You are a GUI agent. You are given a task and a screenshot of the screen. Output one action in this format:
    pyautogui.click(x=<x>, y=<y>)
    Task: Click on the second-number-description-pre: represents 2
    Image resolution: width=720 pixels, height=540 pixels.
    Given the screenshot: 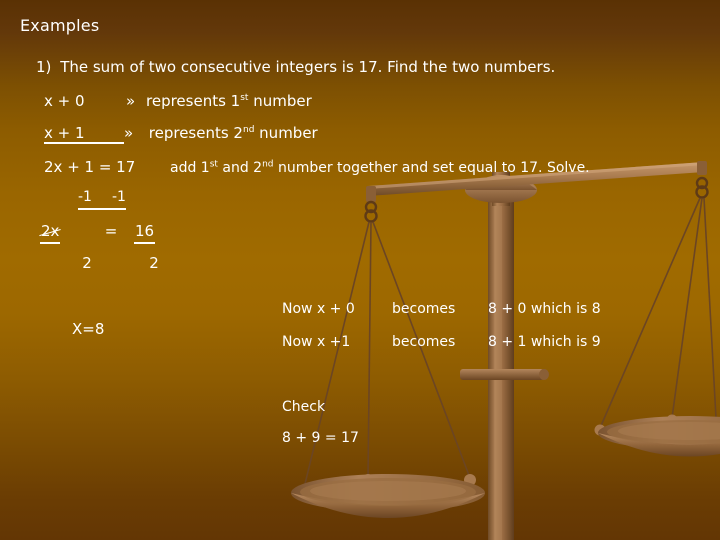 What is the action you would take?
    pyautogui.click(x=193, y=133)
    